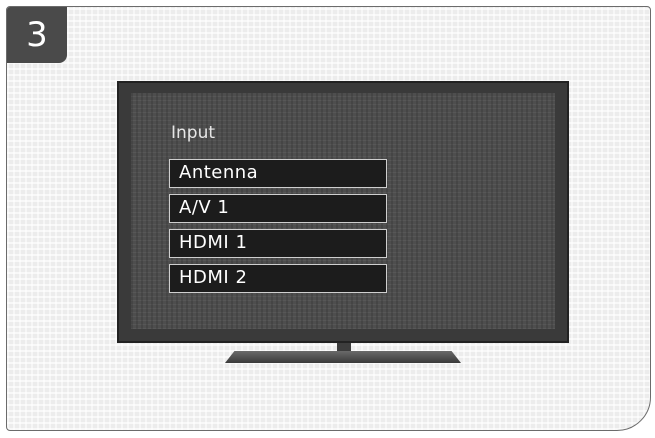 This screenshot has height=438, width=655. I want to click on tv-stand-base, so click(343, 357).